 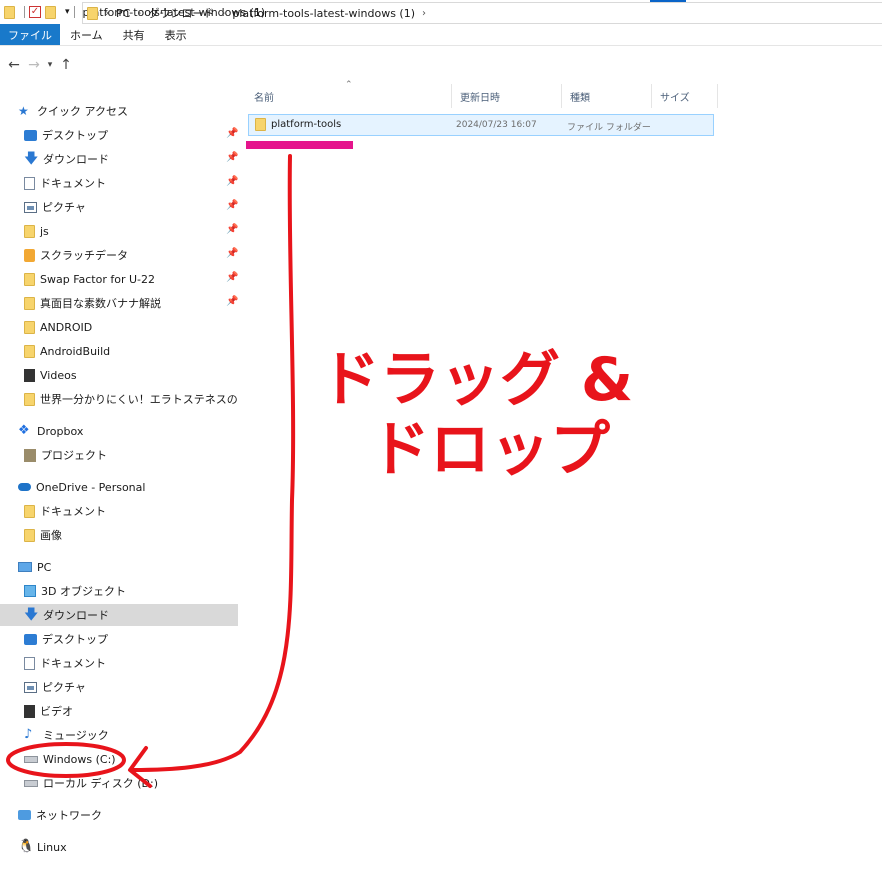 What do you see at coordinates (119, 255) in the screenshot?
I see `sidebar-item-scratch-data: スクラッチデータ 📌` at bounding box center [119, 255].